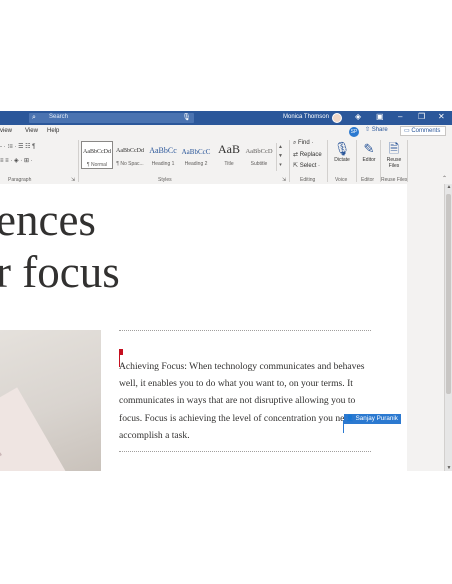 The image size is (452, 584). Describe the element at coordinates (20, 180) in the screenshot. I see `paragraph-label: Paragraph` at that location.